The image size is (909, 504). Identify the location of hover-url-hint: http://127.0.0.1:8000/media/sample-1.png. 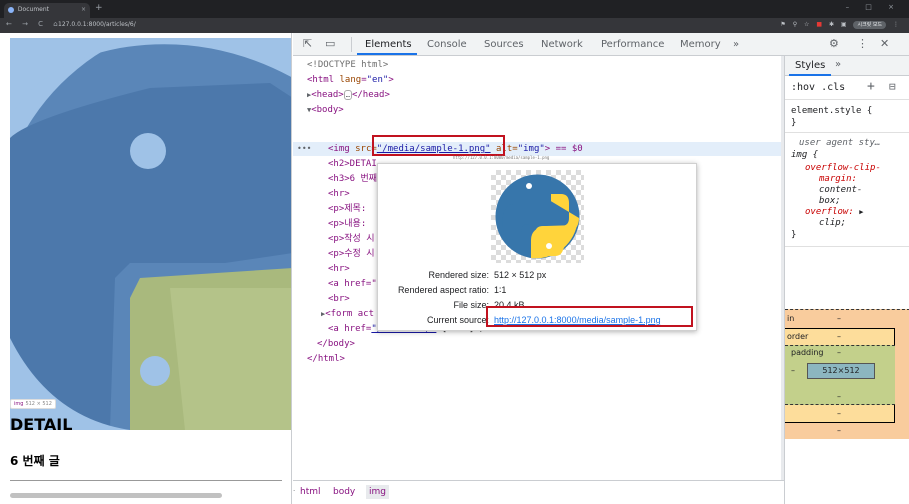
(501, 157).